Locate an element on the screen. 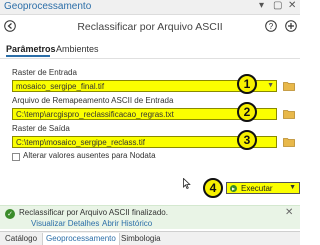 This screenshot has height=245, width=320. help-icon: ? is located at coordinates (271, 26).